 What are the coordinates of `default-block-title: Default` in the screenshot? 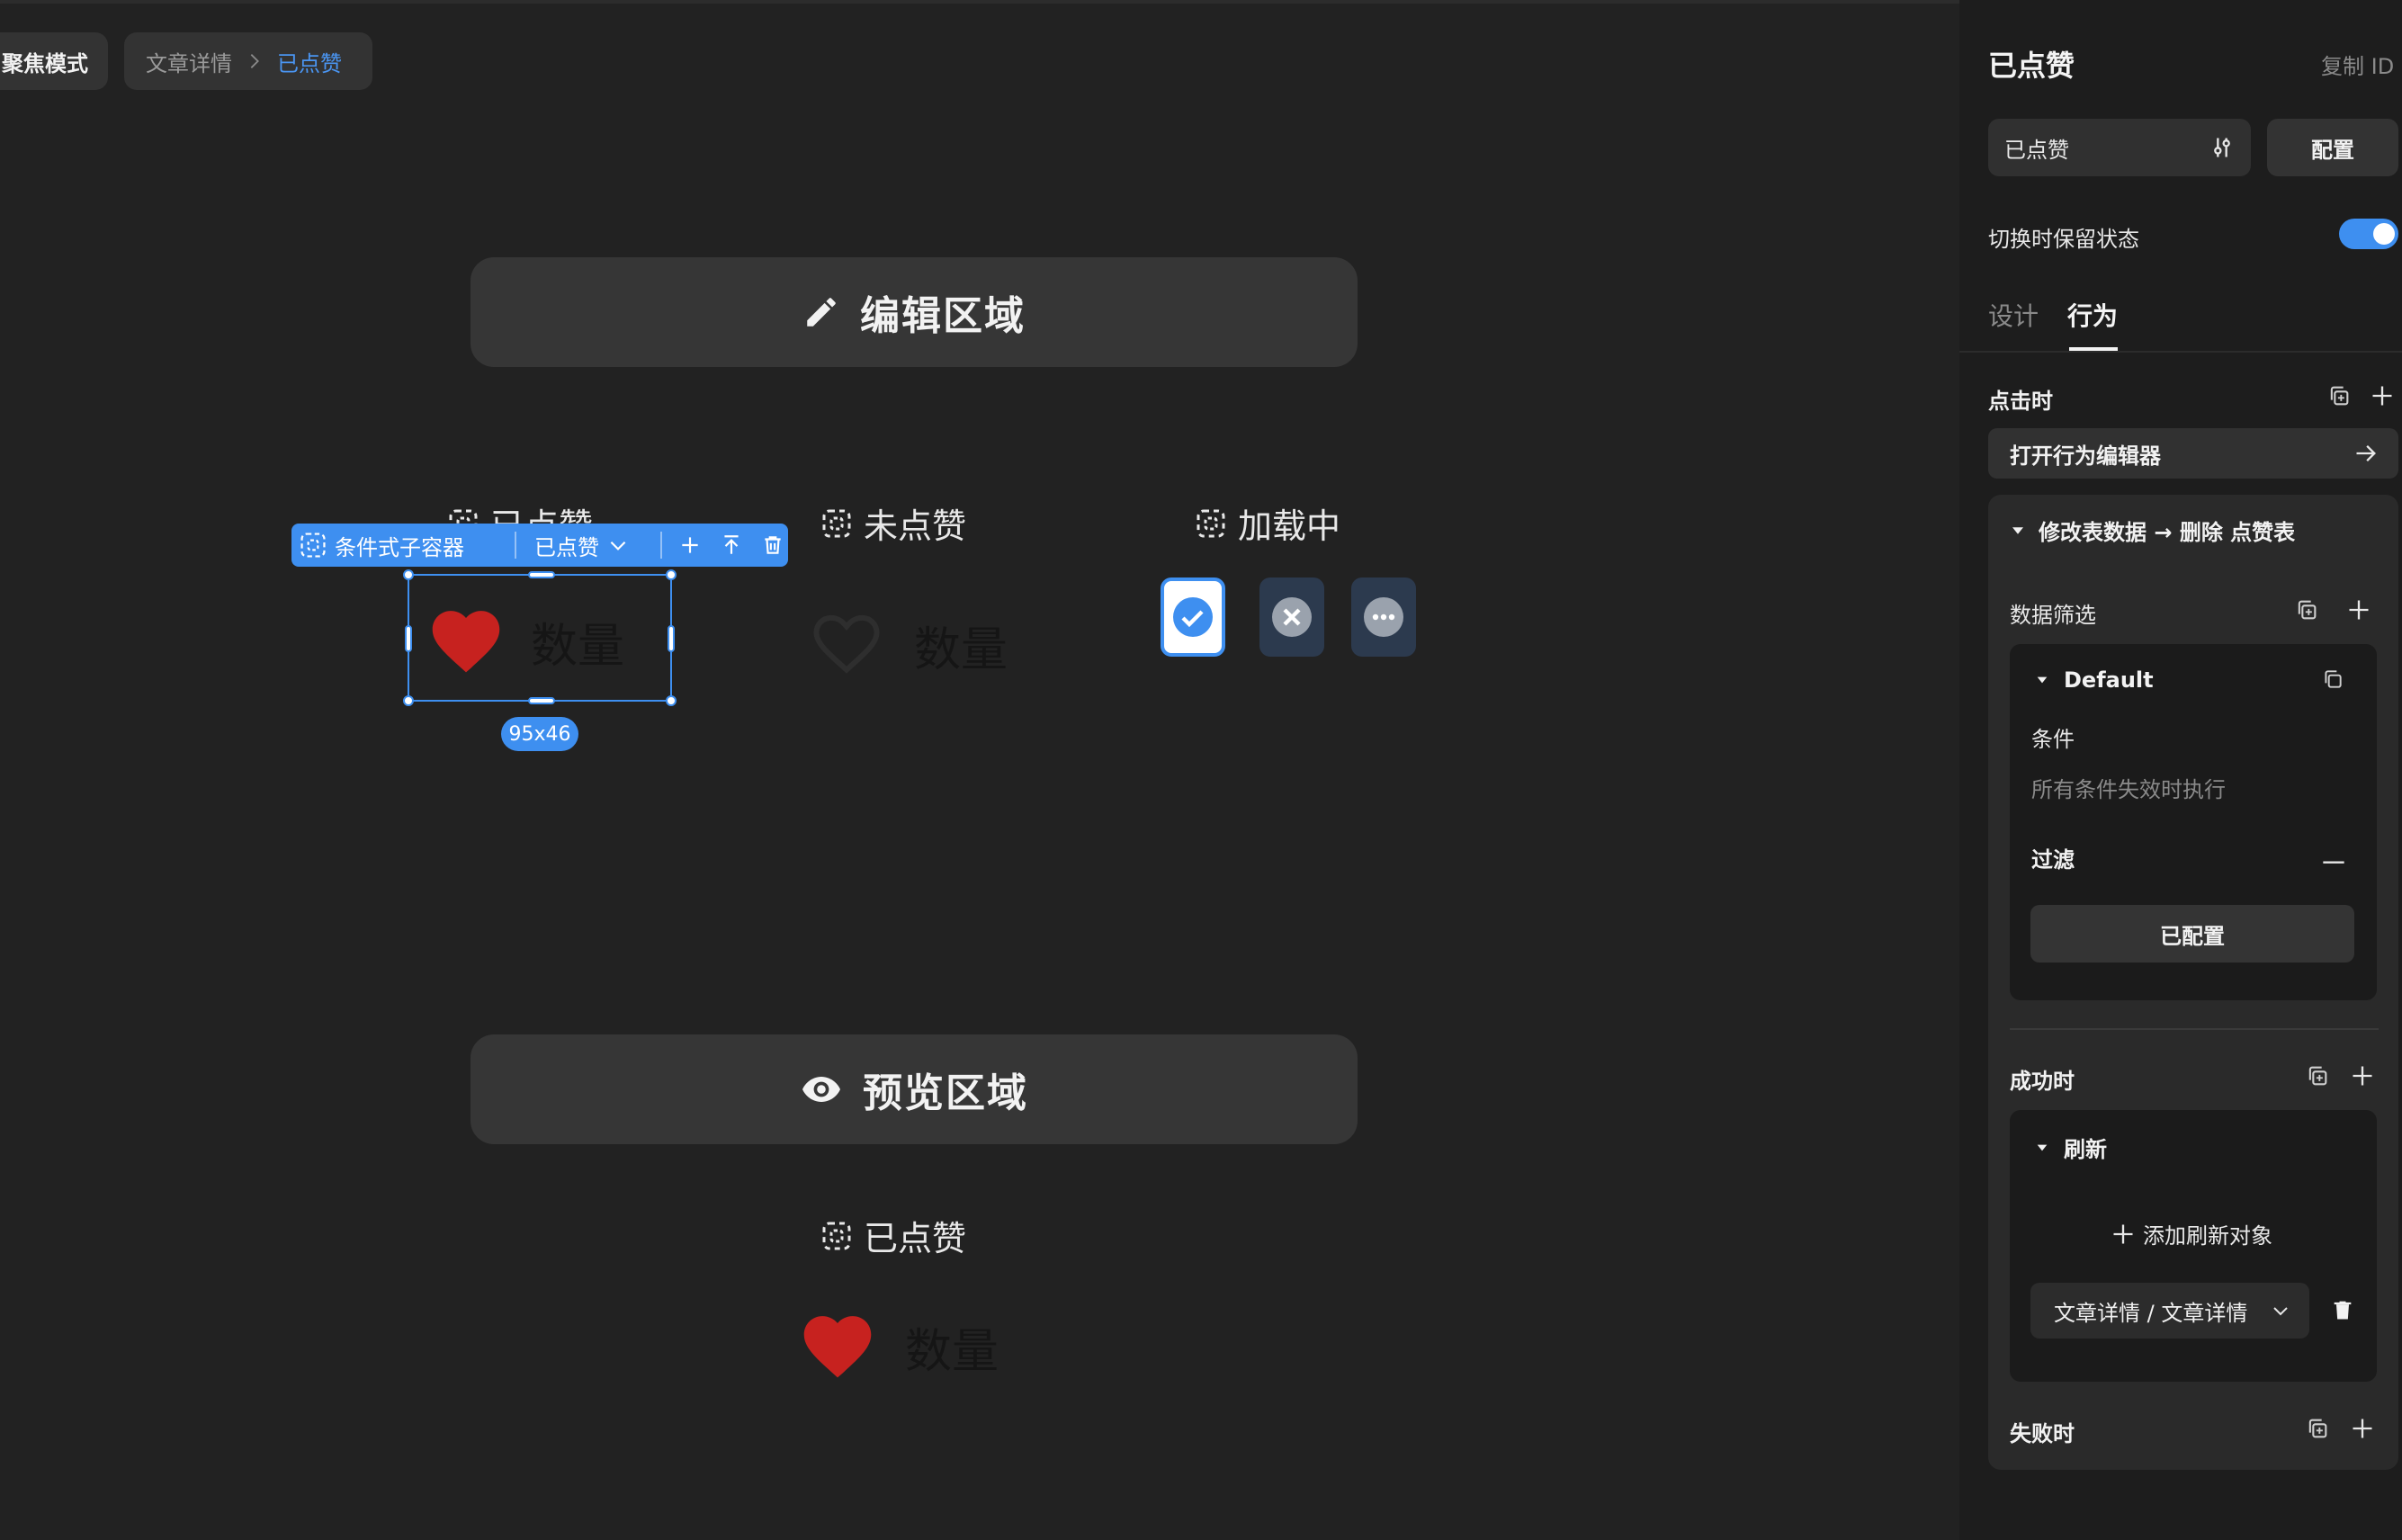 It's located at (2095, 680).